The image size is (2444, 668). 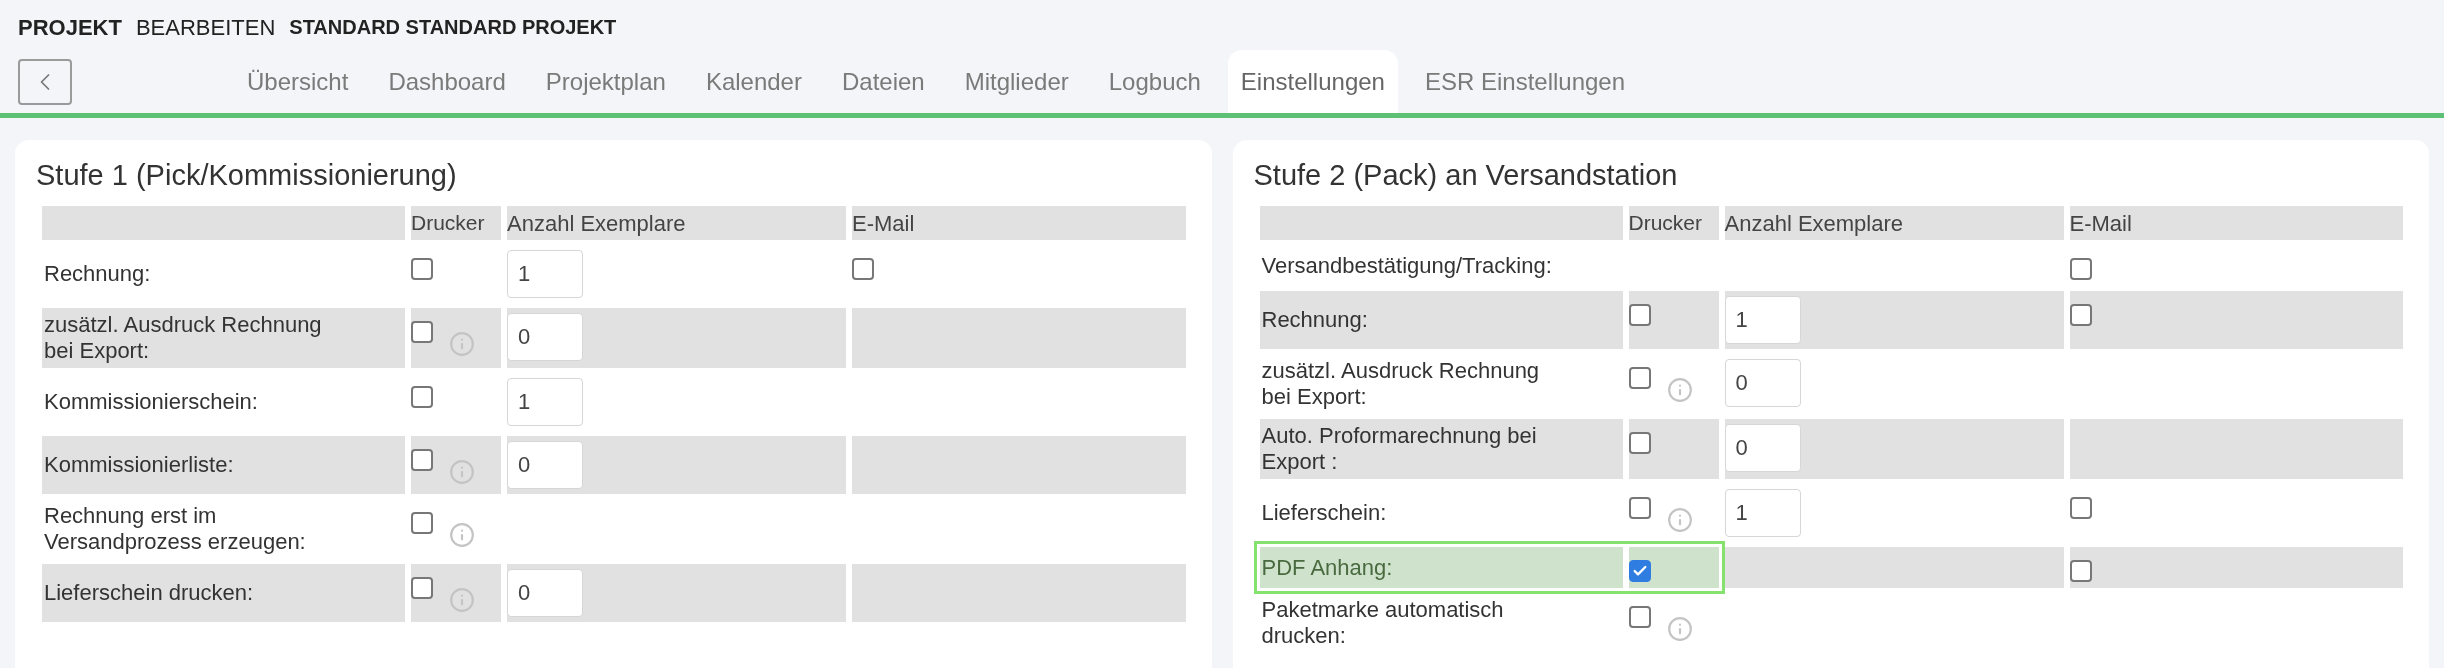 What do you see at coordinates (1324, 513) in the screenshot?
I see `row-label: Lieferschein:` at bounding box center [1324, 513].